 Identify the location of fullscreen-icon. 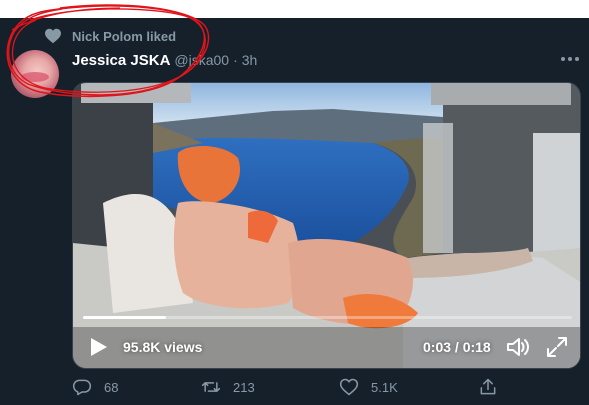
(557, 347).